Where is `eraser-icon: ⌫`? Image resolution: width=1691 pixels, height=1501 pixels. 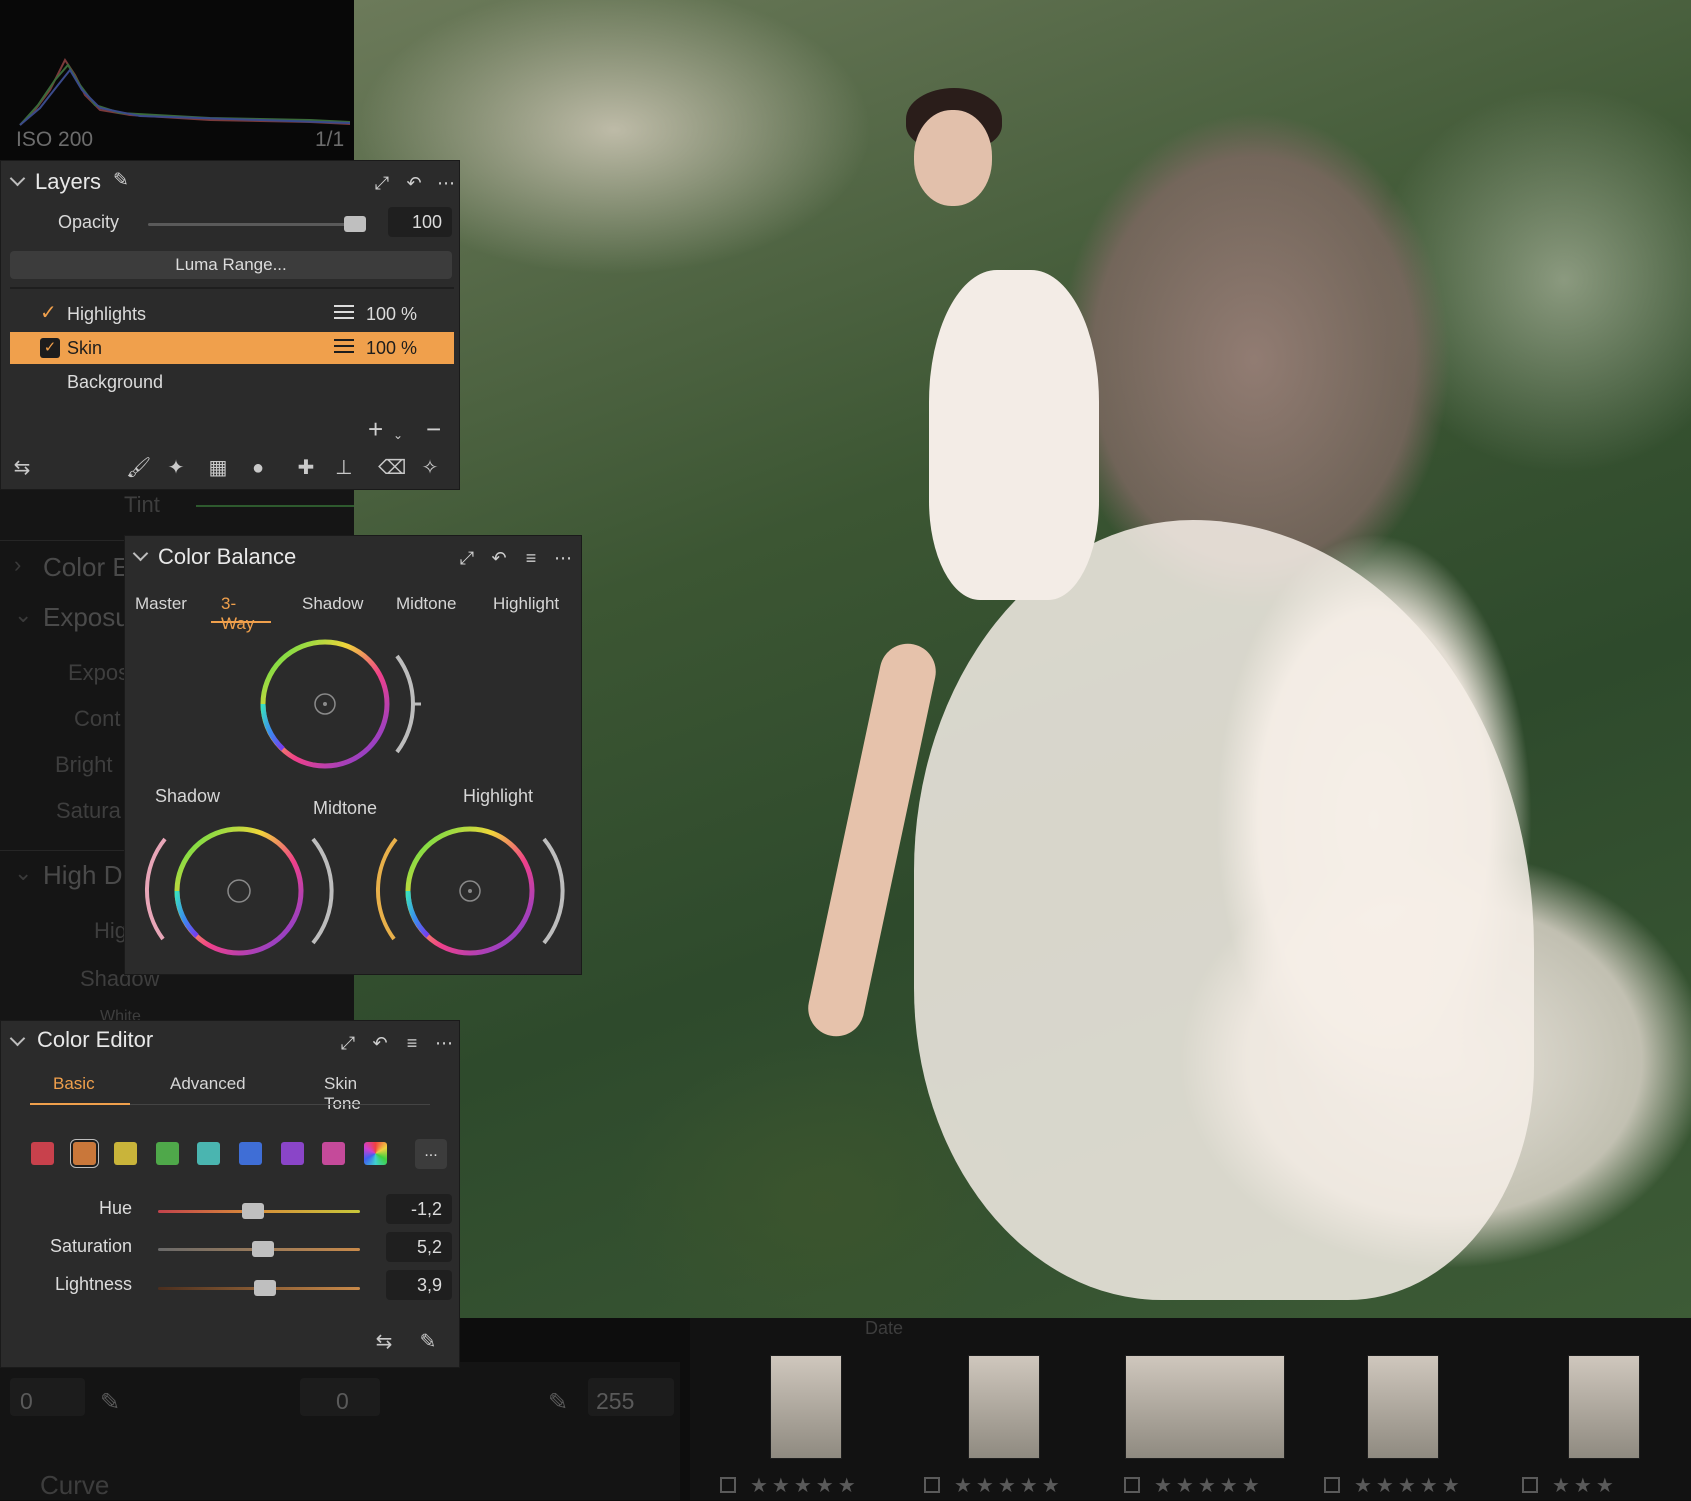
eraser-icon: ⌫ is located at coordinates (392, 468).